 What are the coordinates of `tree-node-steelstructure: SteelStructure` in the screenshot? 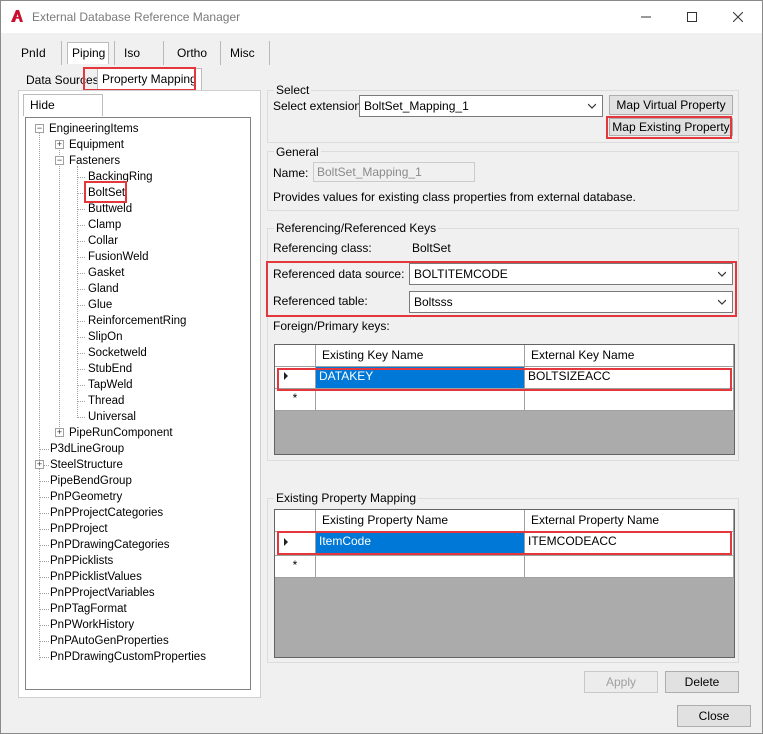 It's located at (86, 465).